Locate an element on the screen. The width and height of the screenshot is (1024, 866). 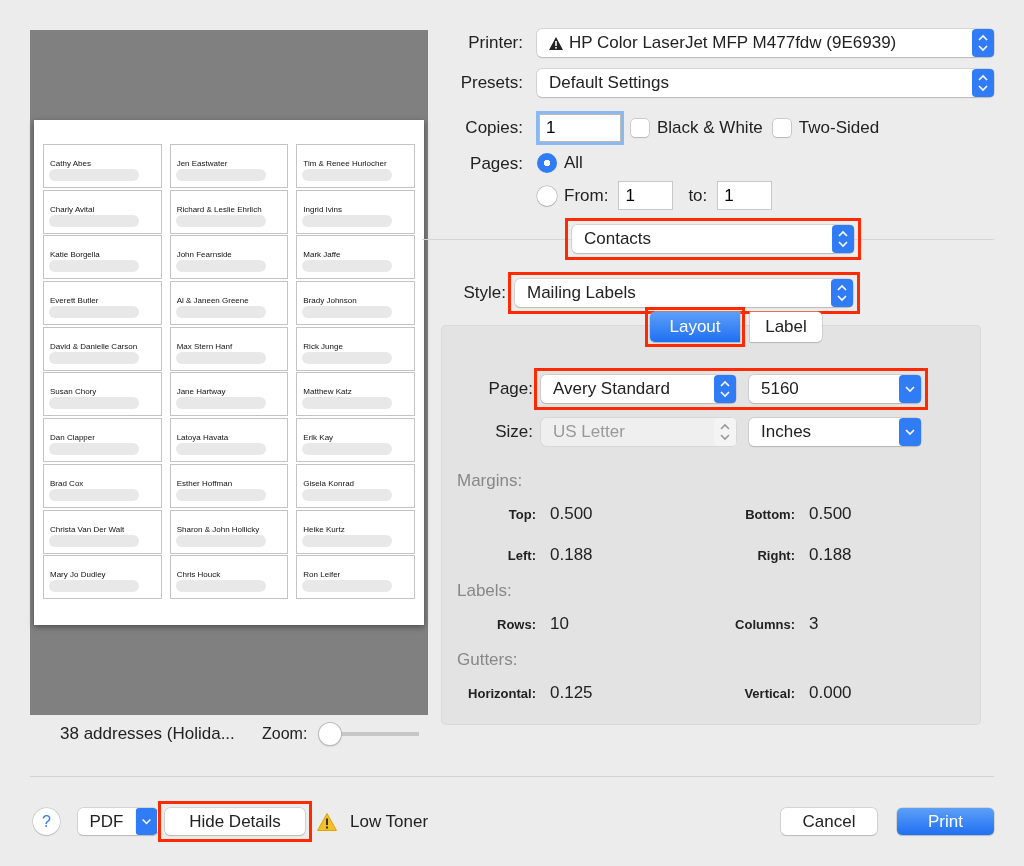
label-name: Gisela Konrad is located at coordinates (329, 483).